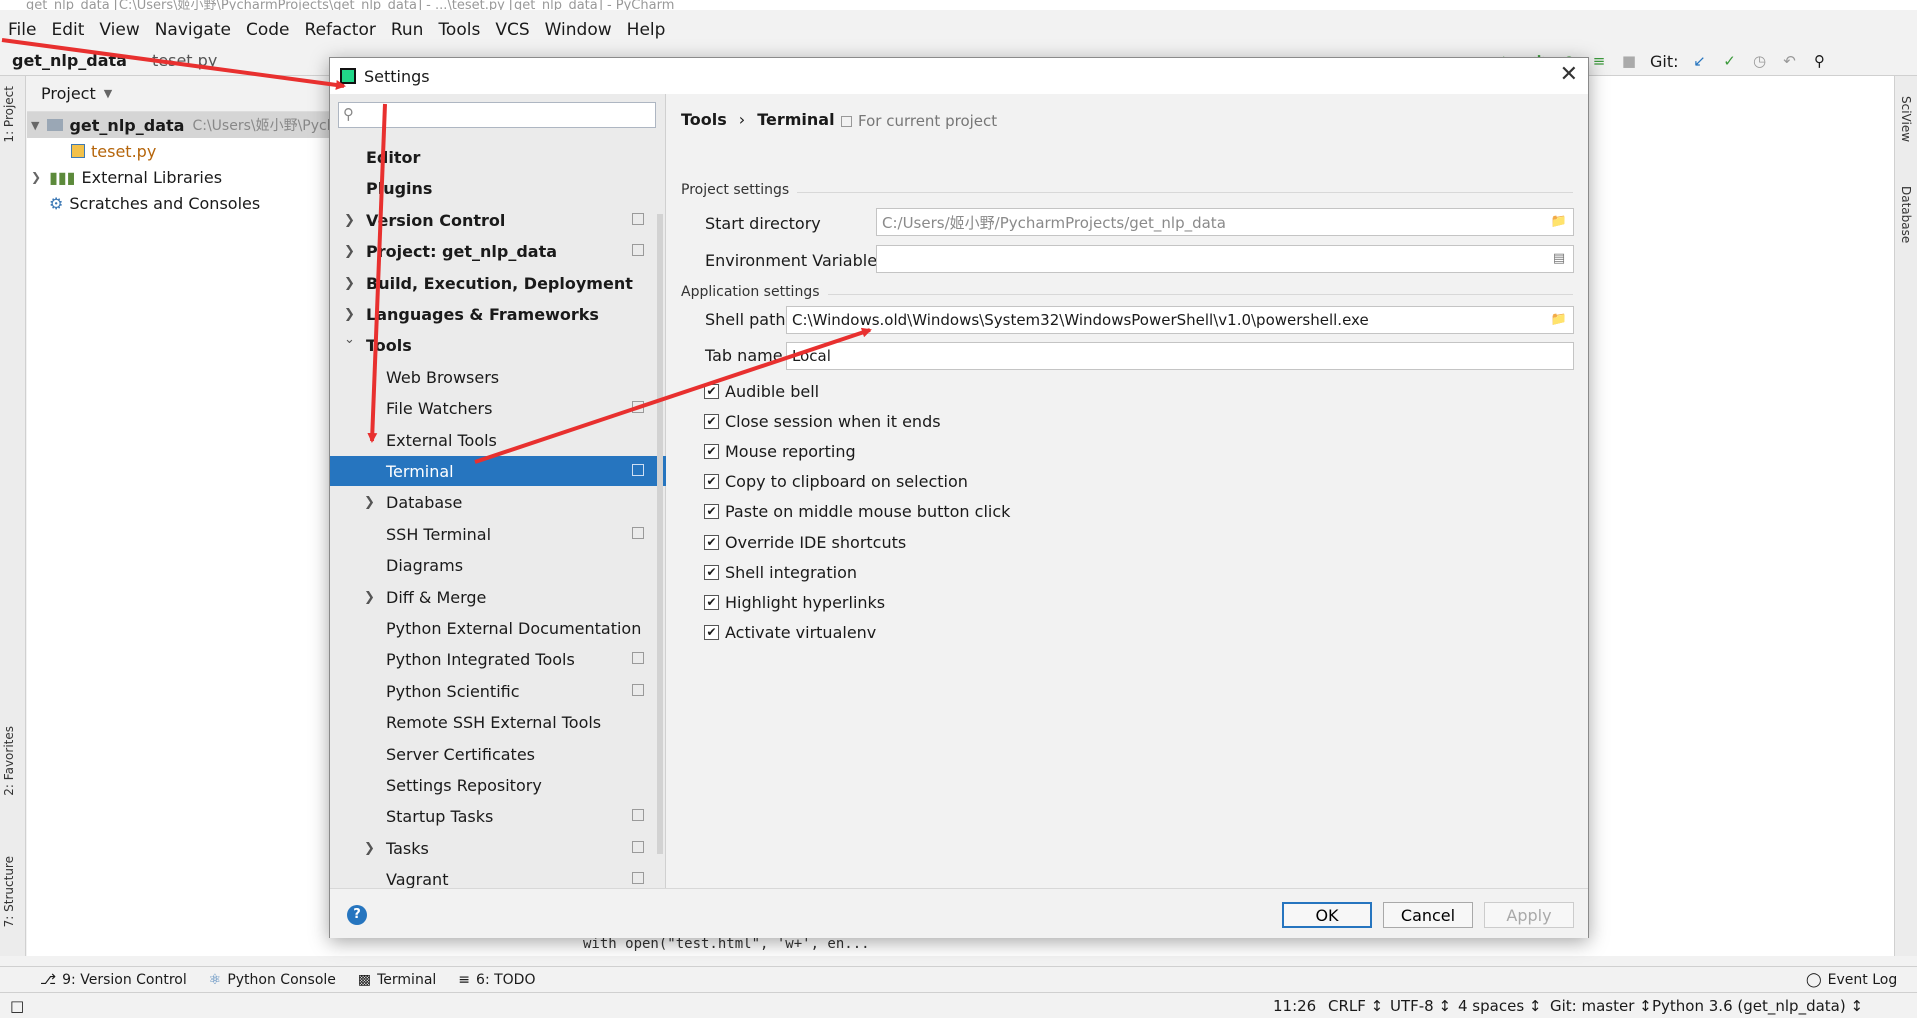  I want to click on settings-nav-item: ❯ Version Control, so click(498, 220).